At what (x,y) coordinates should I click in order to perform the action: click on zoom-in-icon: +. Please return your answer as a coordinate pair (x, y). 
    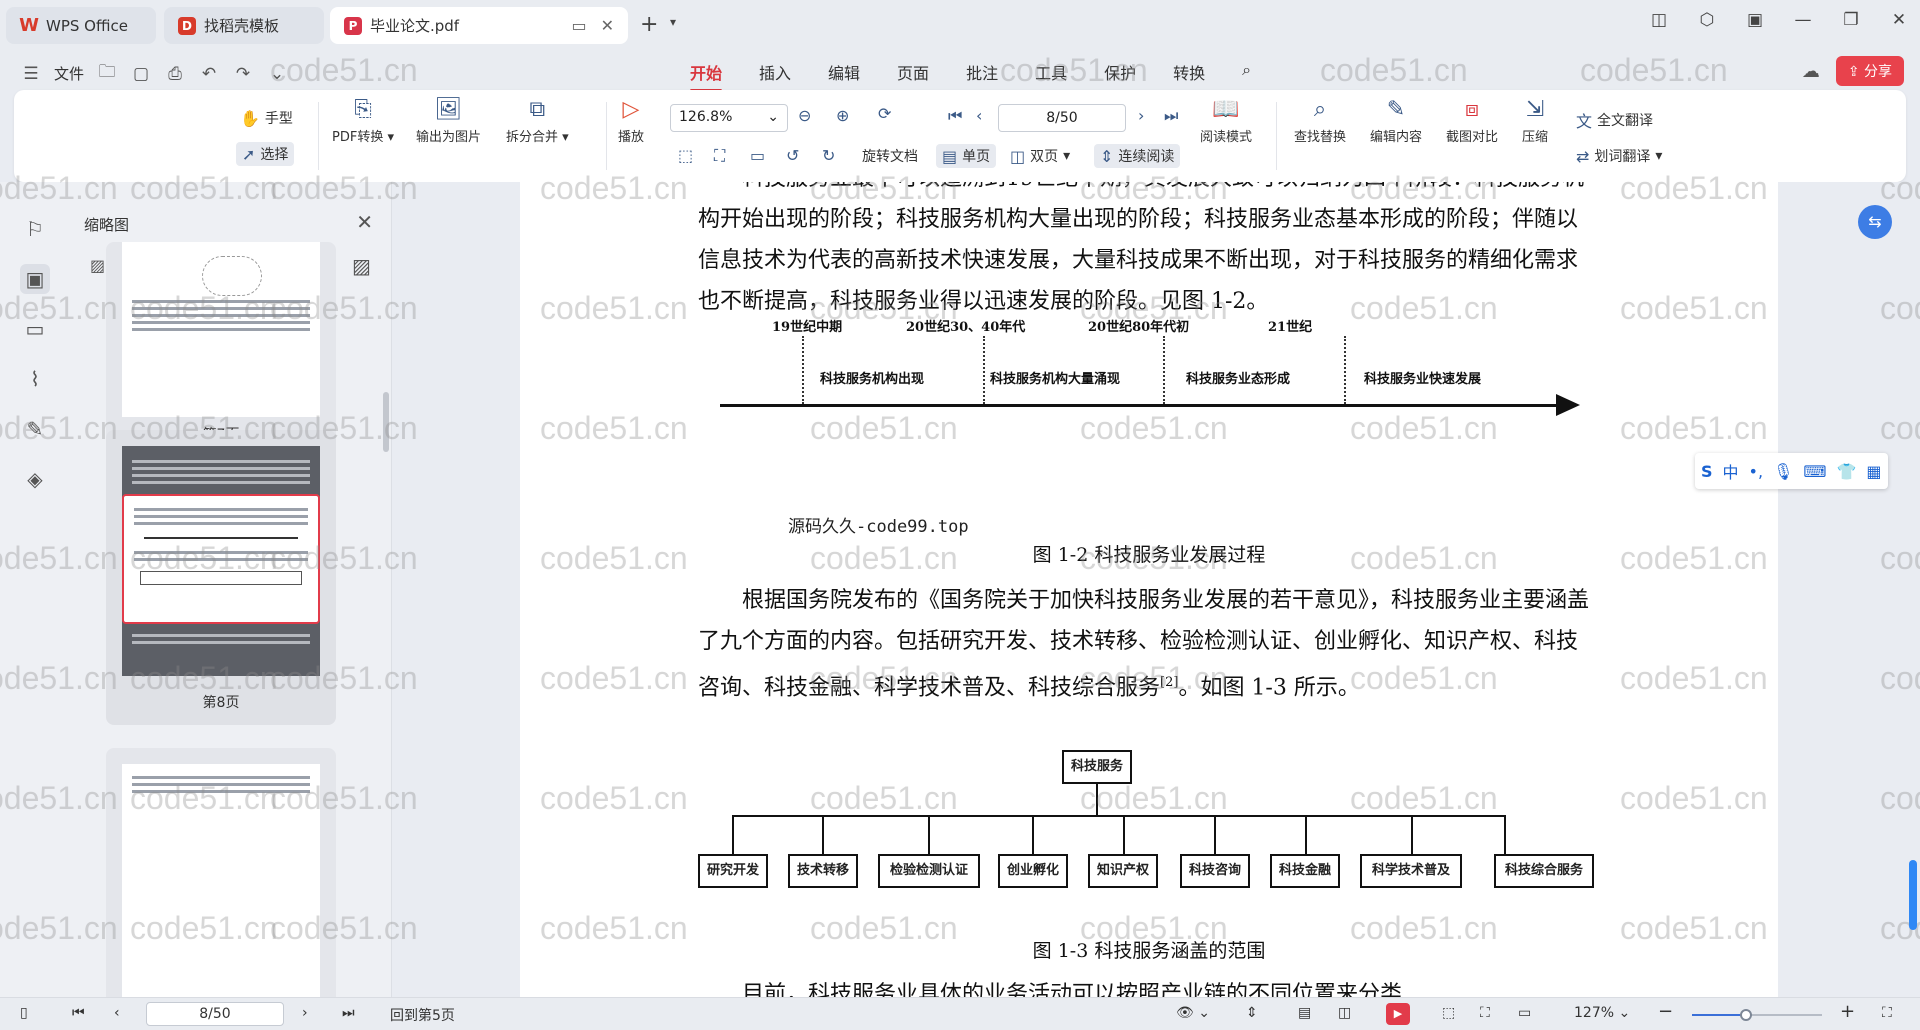
    Looking at the image, I should click on (1847, 1011).